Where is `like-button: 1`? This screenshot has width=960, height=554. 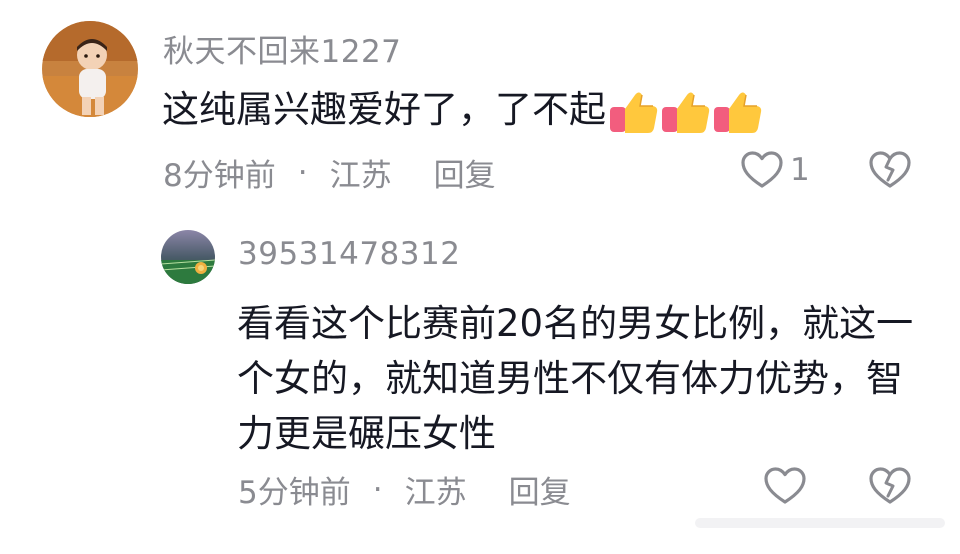
like-button: 1 is located at coordinates (775, 170).